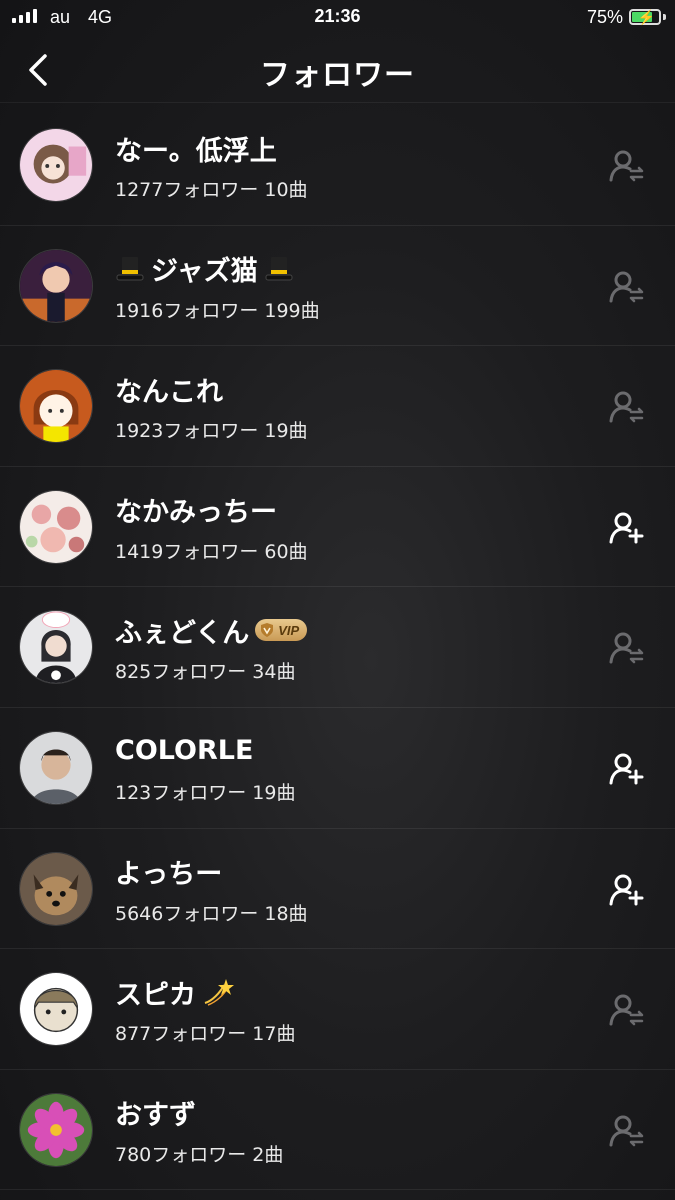 The image size is (675, 1200). I want to click on user-stats: 5646フォロワー 18曲, so click(214, 912).